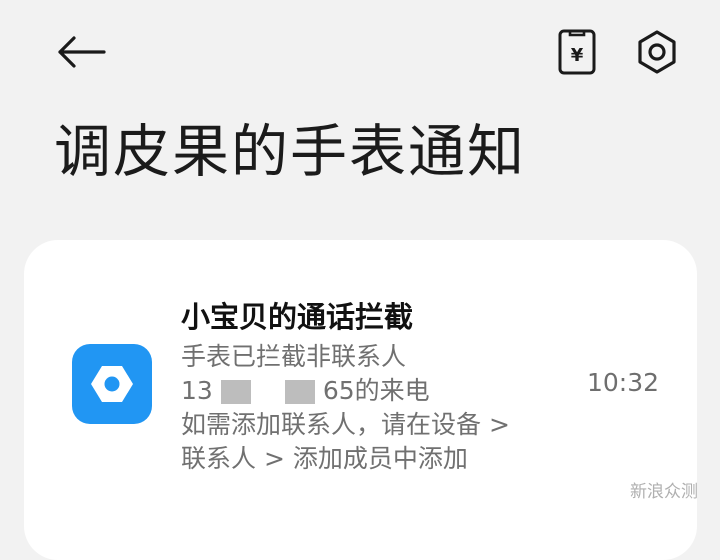 Image resolution: width=720 pixels, height=560 pixels. What do you see at coordinates (297, 317) in the screenshot?
I see `notification-title: 小宝贝的通话拦截` at bounding box center [297, 317].